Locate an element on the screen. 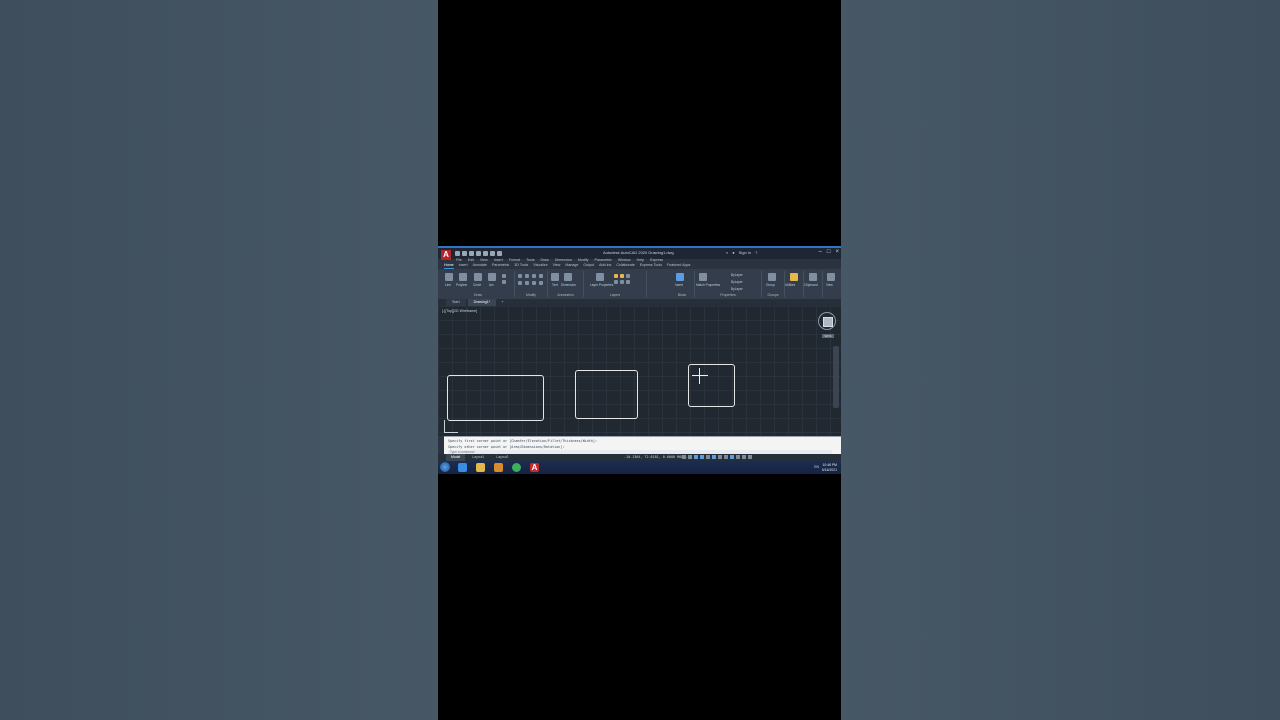 This screenshot has height=720, width=1280. text-icon is located at coordinates (555, 277).